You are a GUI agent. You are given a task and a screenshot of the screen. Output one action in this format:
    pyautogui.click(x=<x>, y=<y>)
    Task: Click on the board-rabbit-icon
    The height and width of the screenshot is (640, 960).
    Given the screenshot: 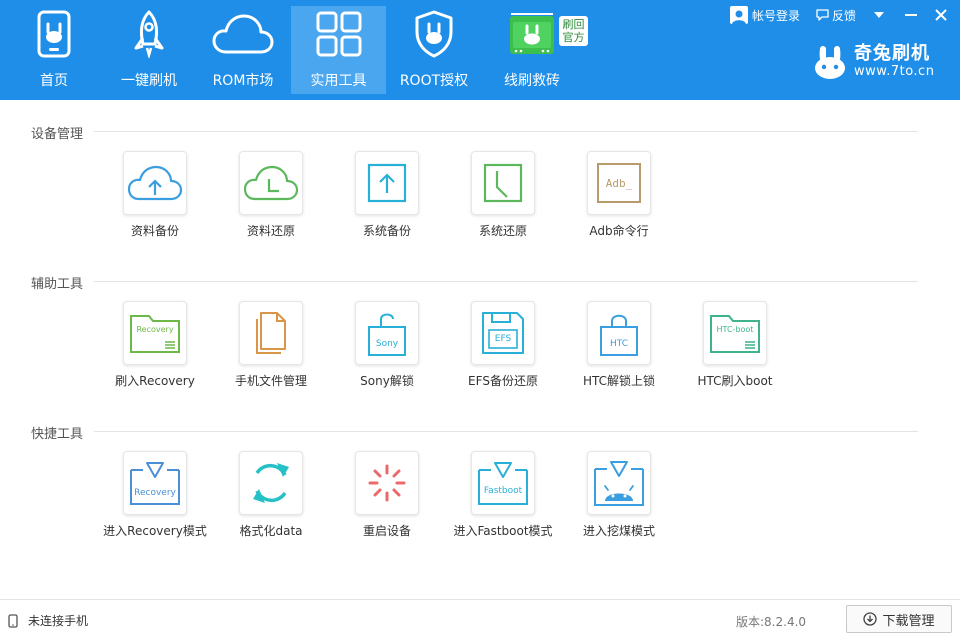 What is the action you would take?
    pyautogui.click(x=532, y=34)
    